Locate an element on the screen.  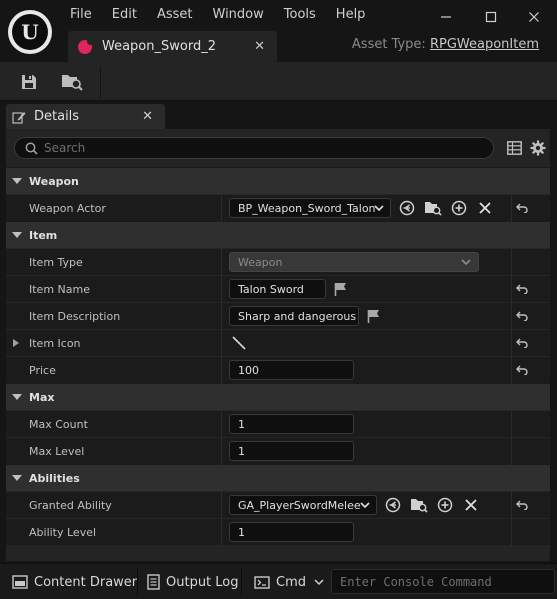
gear-icon is located at coordinates (538, 148).